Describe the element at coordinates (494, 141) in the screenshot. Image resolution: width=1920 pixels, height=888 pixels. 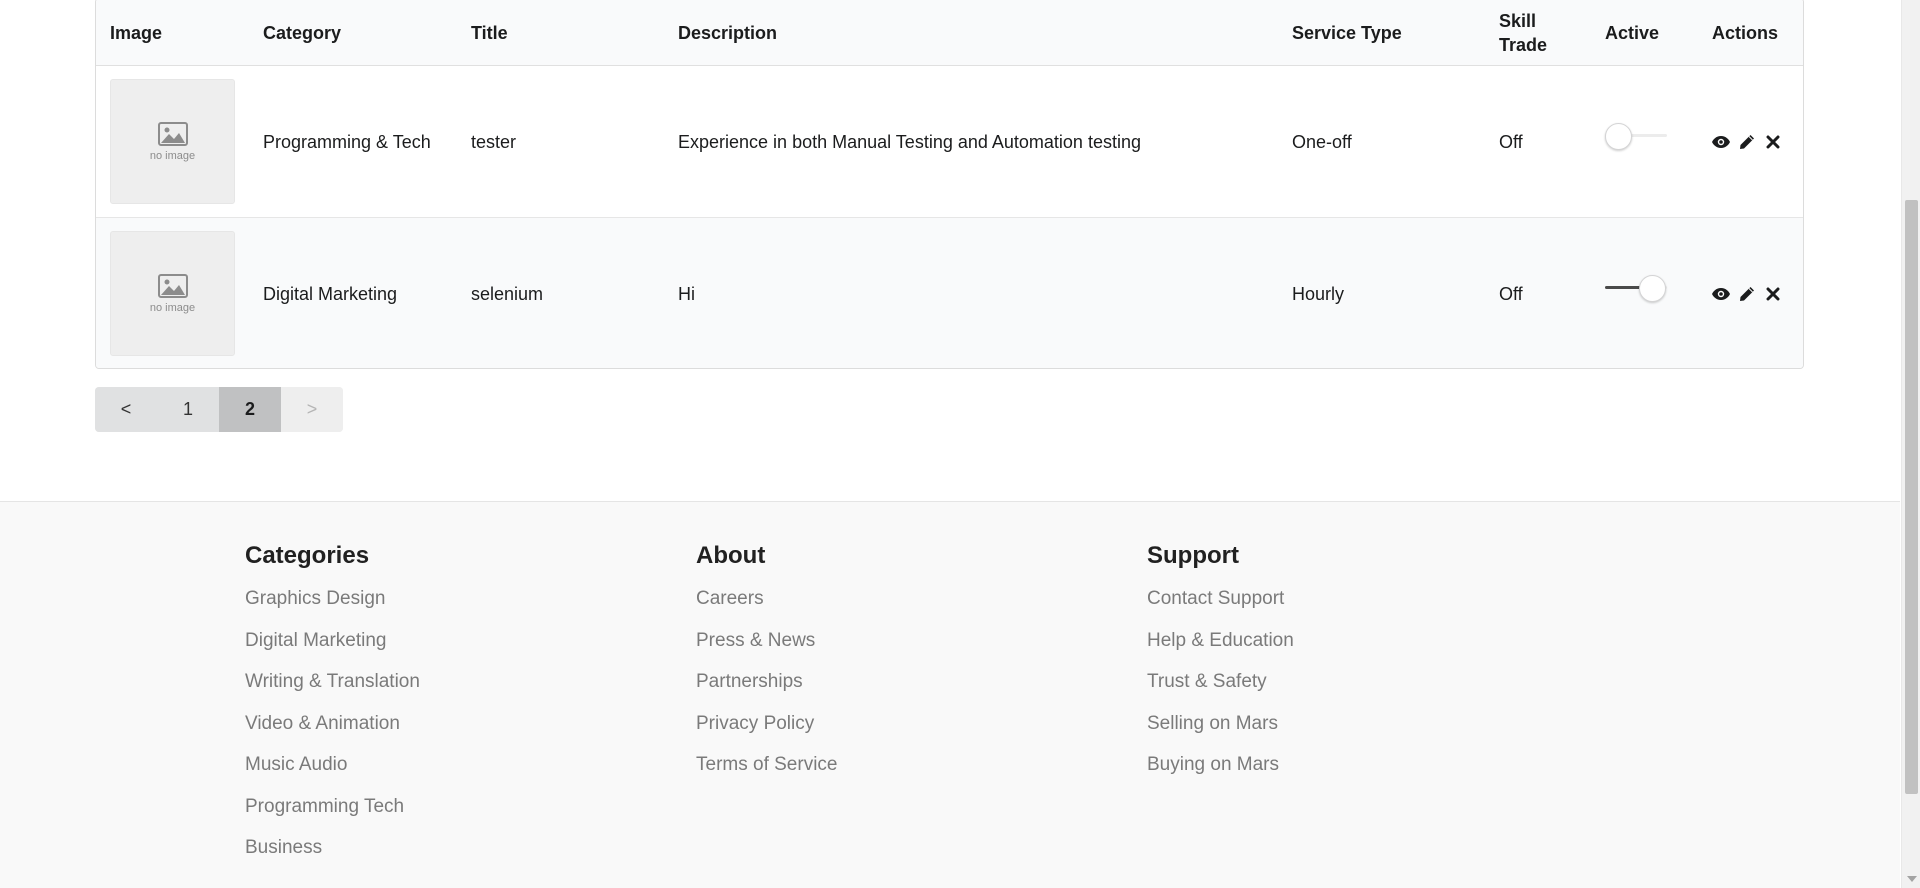
I see `cell-title: tester` at that location.